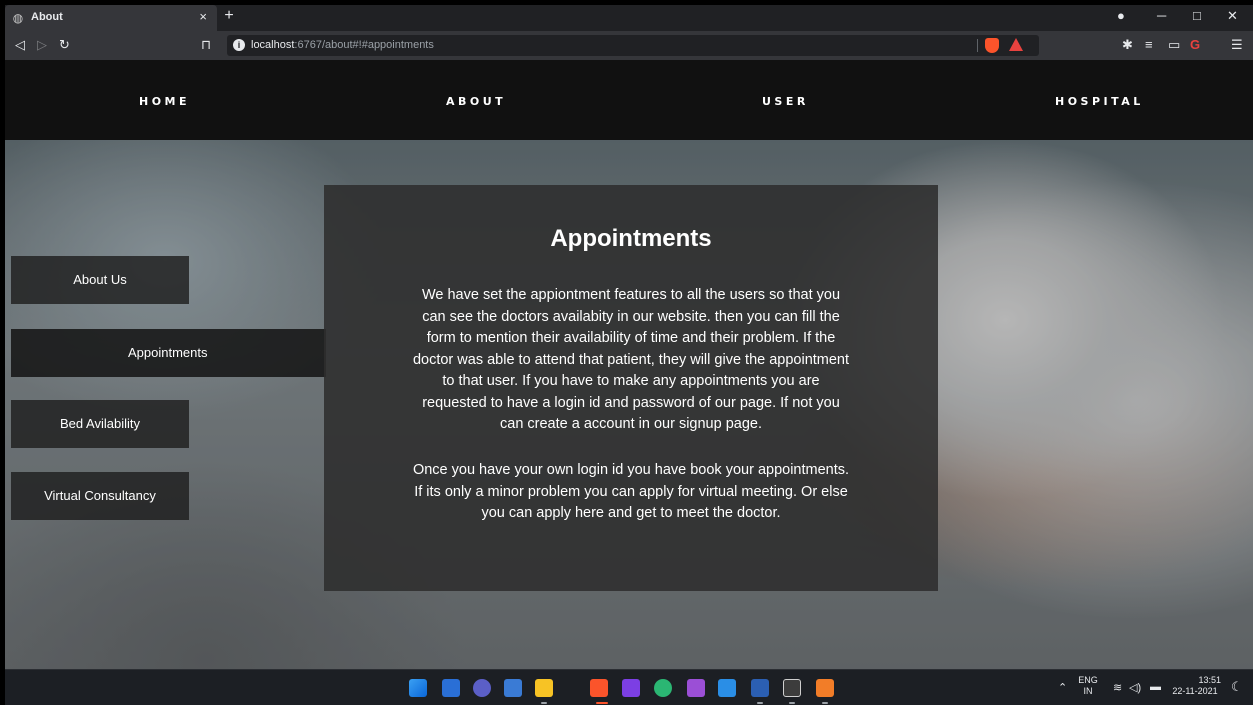 This screenshot has width=1253, height=705. What do you see at coordinates (513, 688) in the screenshot?
I see `network-app-icon` at bounding box center [513, 688].